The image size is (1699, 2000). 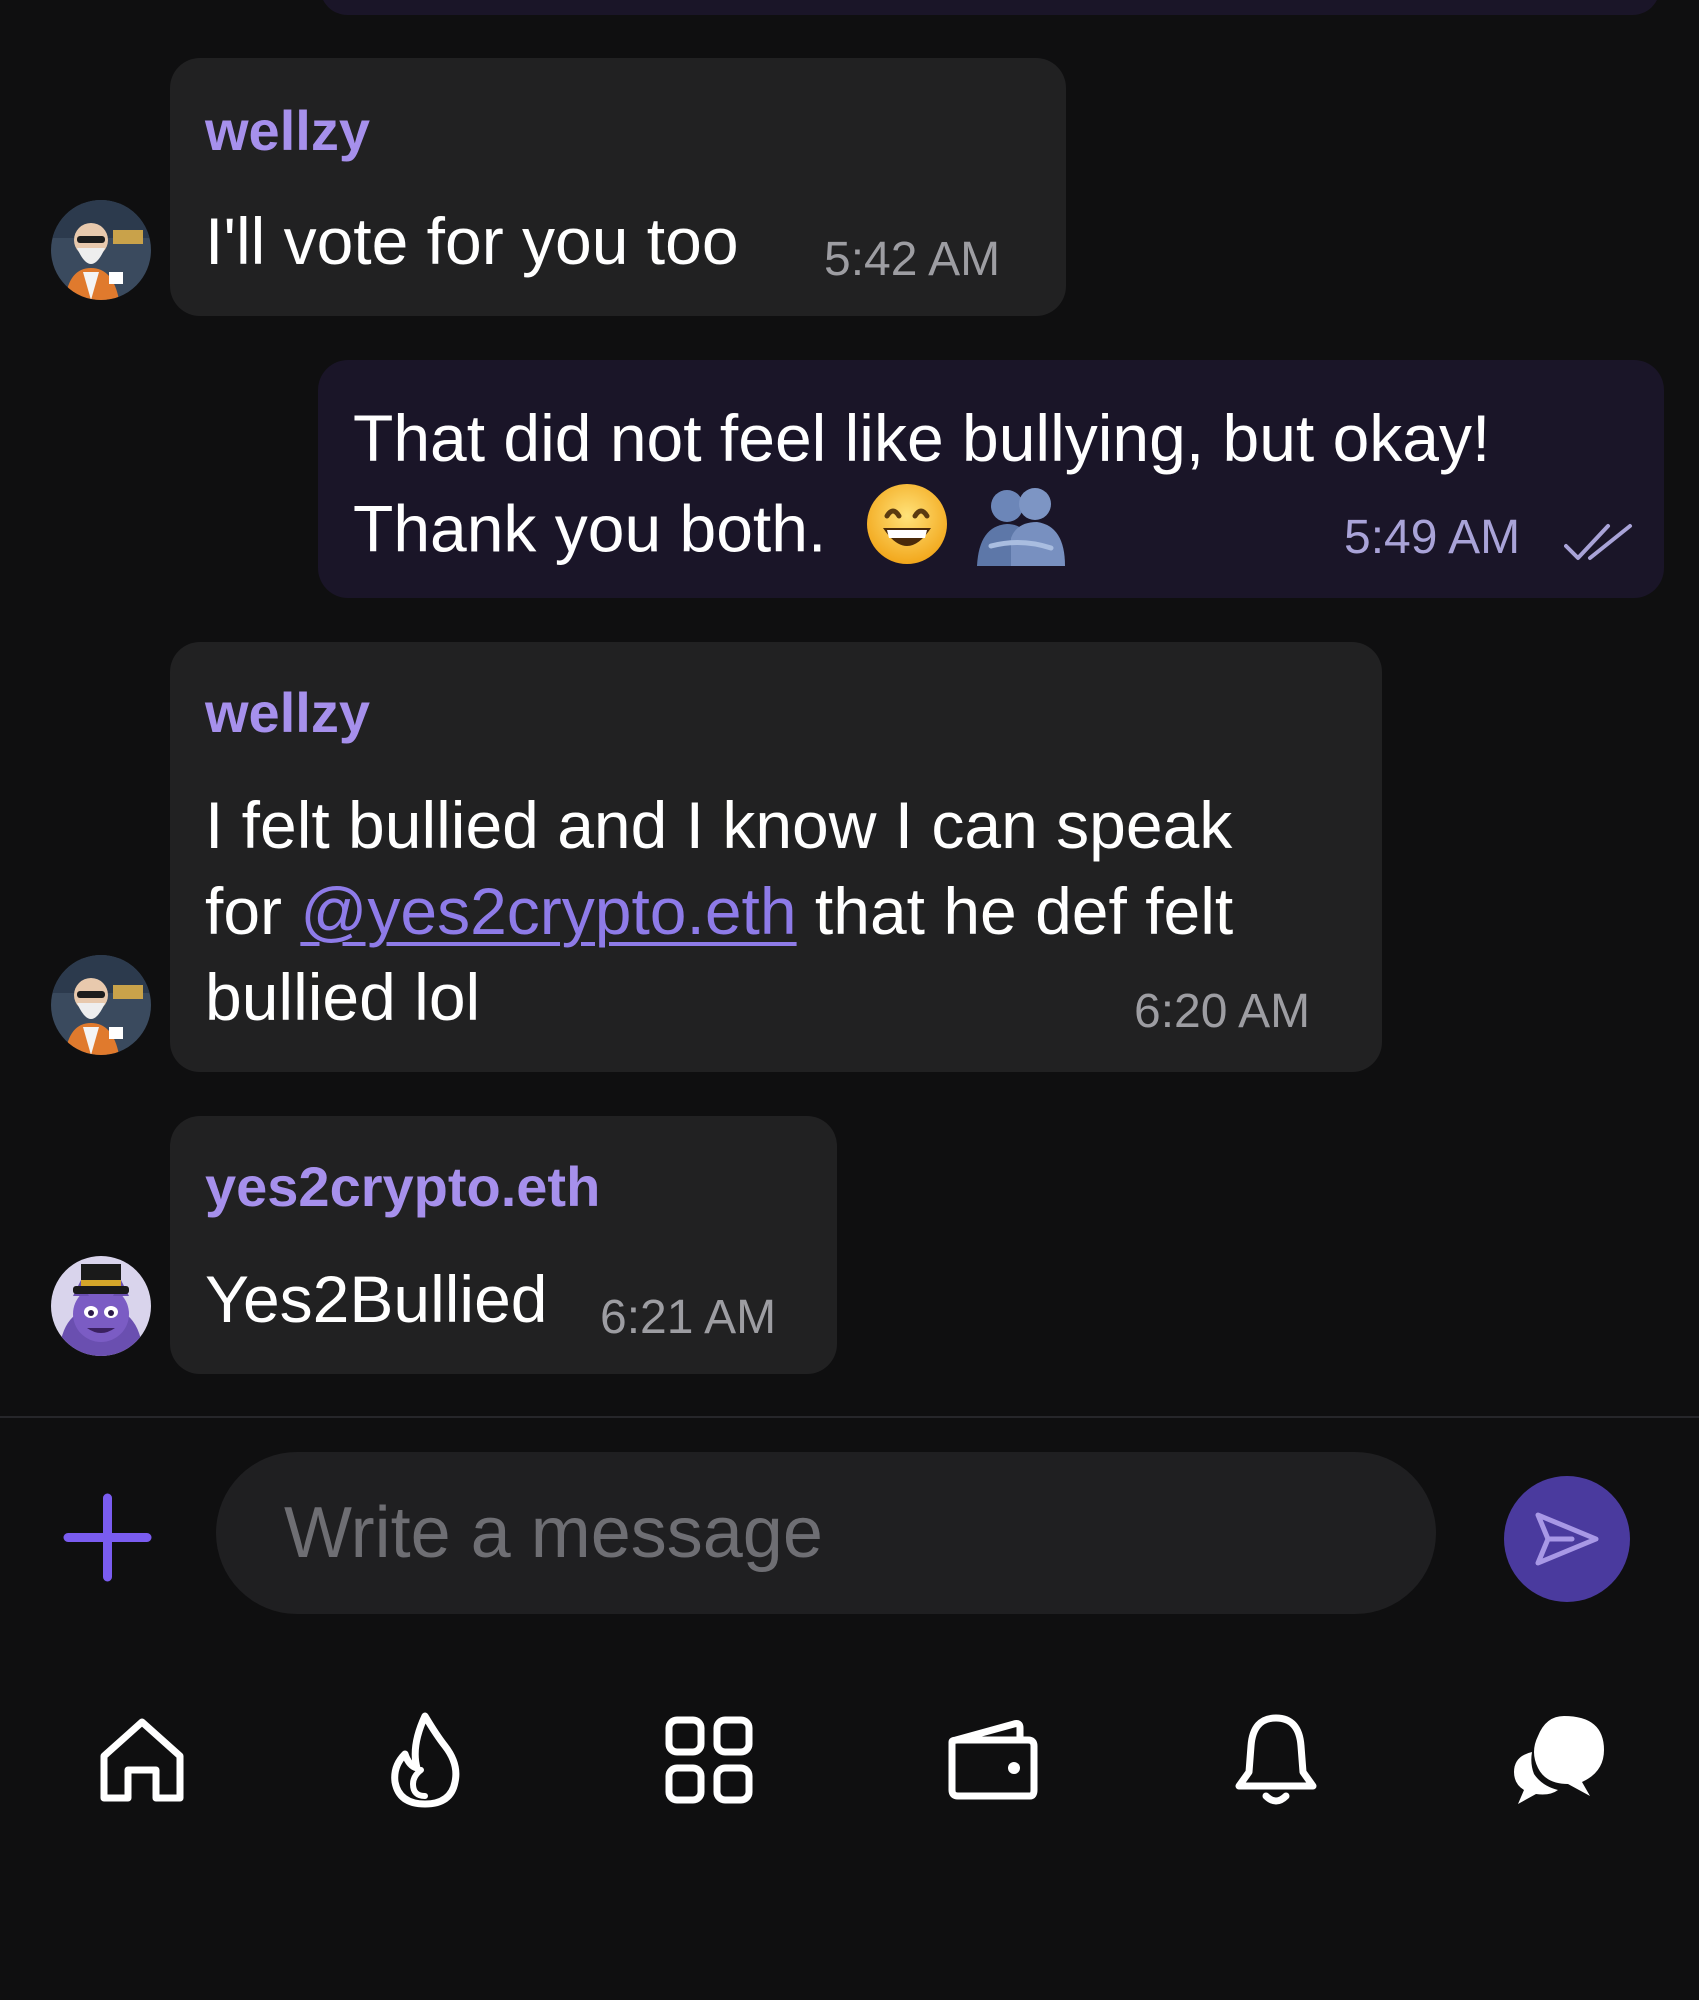 I want to click on avatar-yes2crypto, so click(x=101, y=1306).